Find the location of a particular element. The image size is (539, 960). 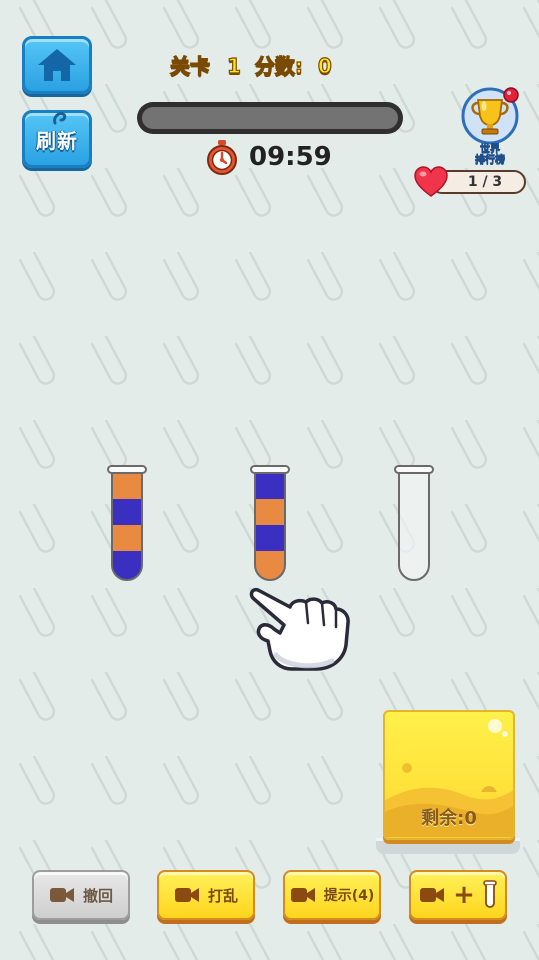

countdown-timer: 09:59 is located at coordinates (268, 157).